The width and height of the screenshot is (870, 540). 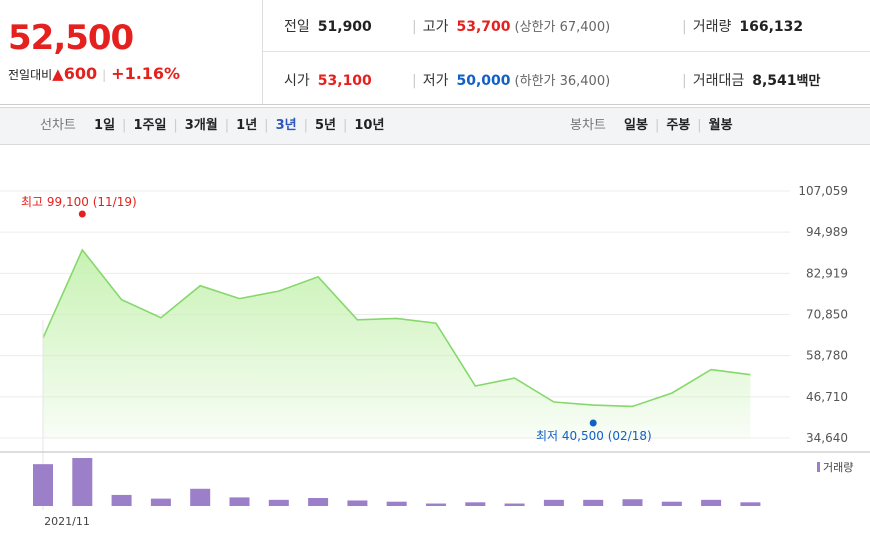 I want to click on candles-1: 주봉, so click(x=678, y=125).